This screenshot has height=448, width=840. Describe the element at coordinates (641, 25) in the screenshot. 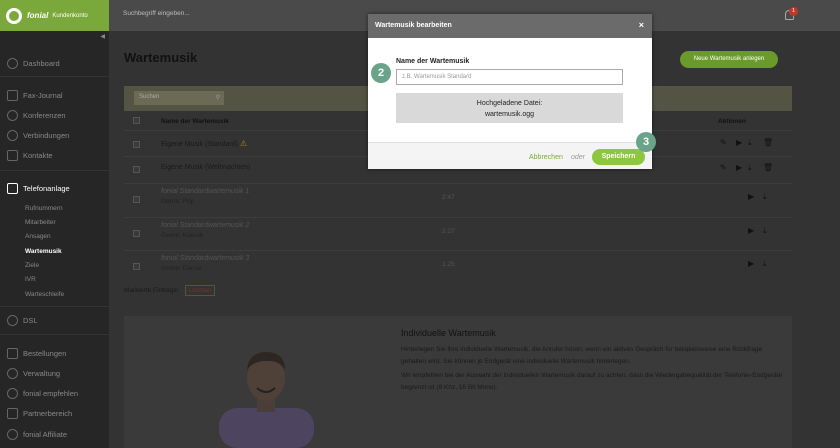

I see `close-icon: ×` at that location.